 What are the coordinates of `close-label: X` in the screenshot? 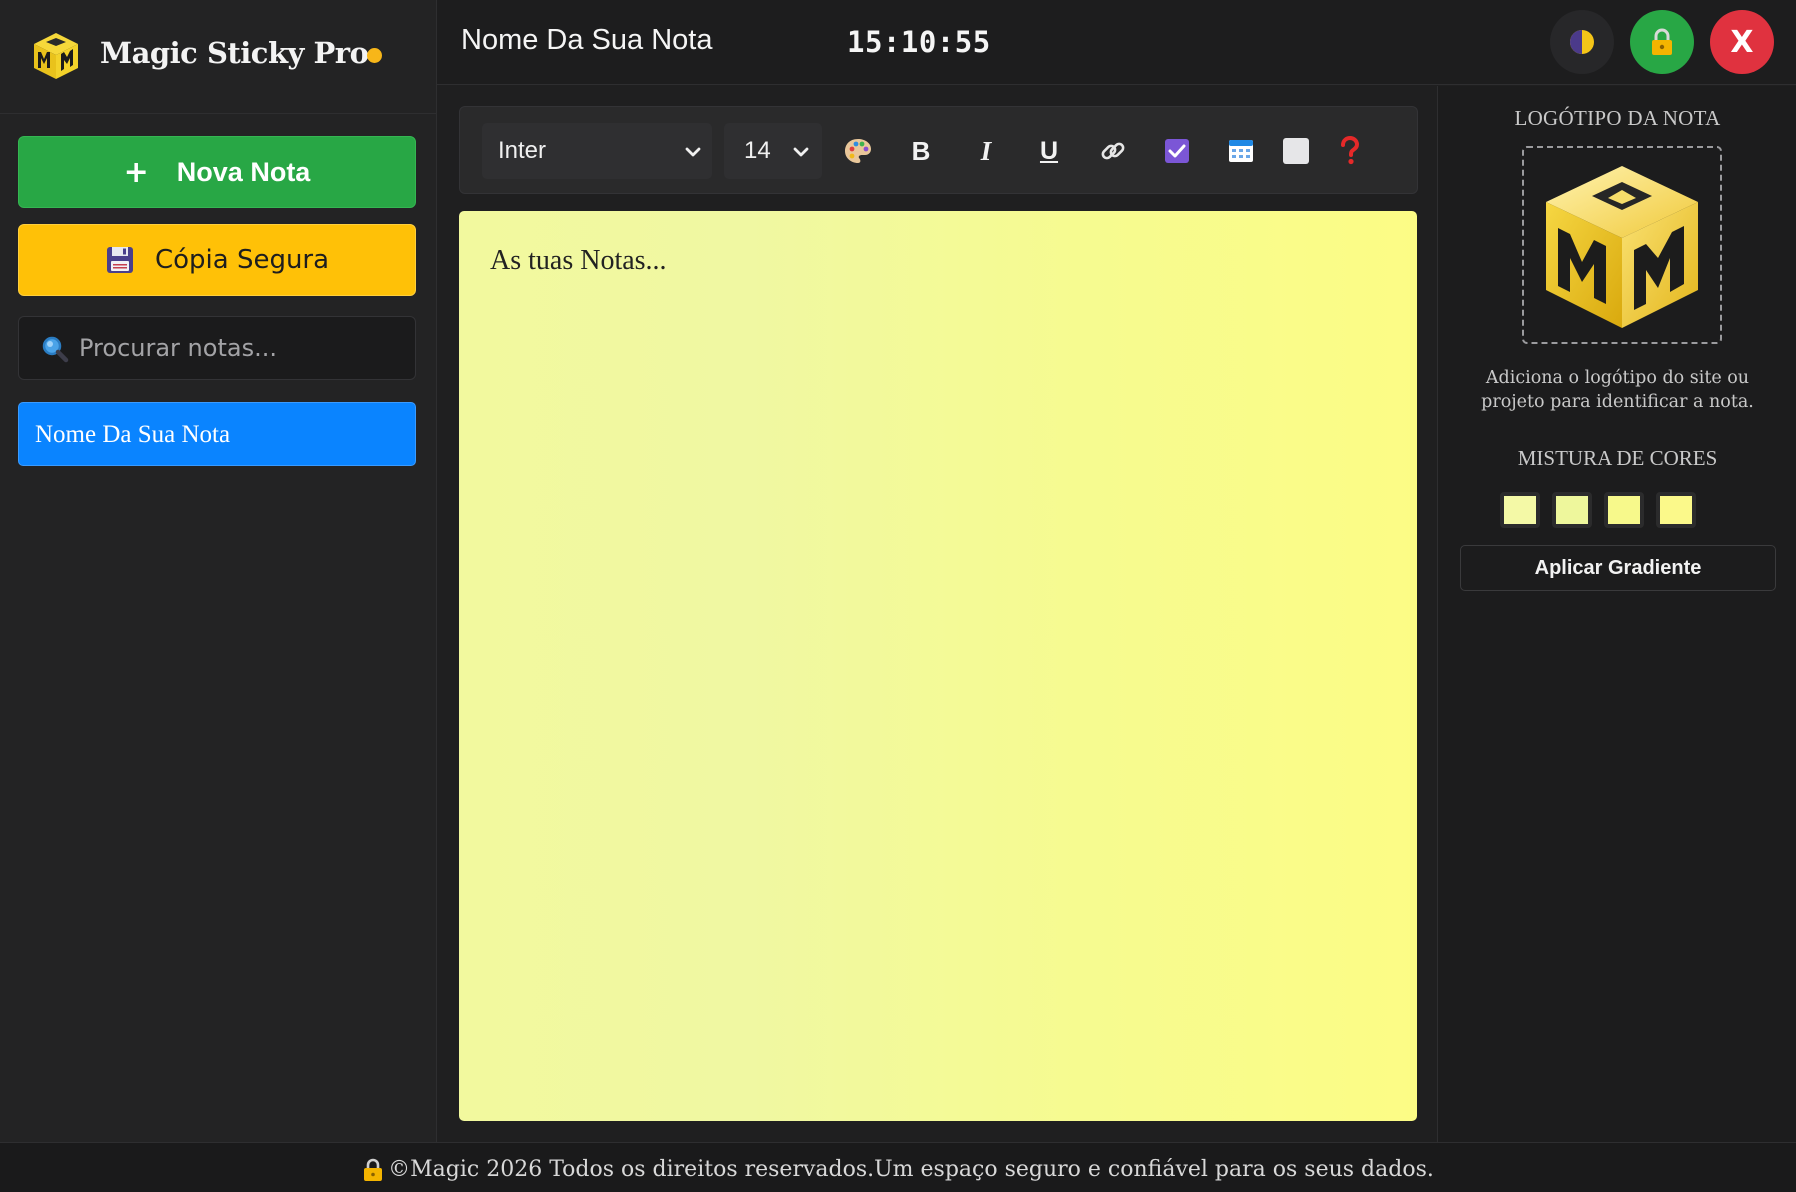 It's located at (1742, 42).